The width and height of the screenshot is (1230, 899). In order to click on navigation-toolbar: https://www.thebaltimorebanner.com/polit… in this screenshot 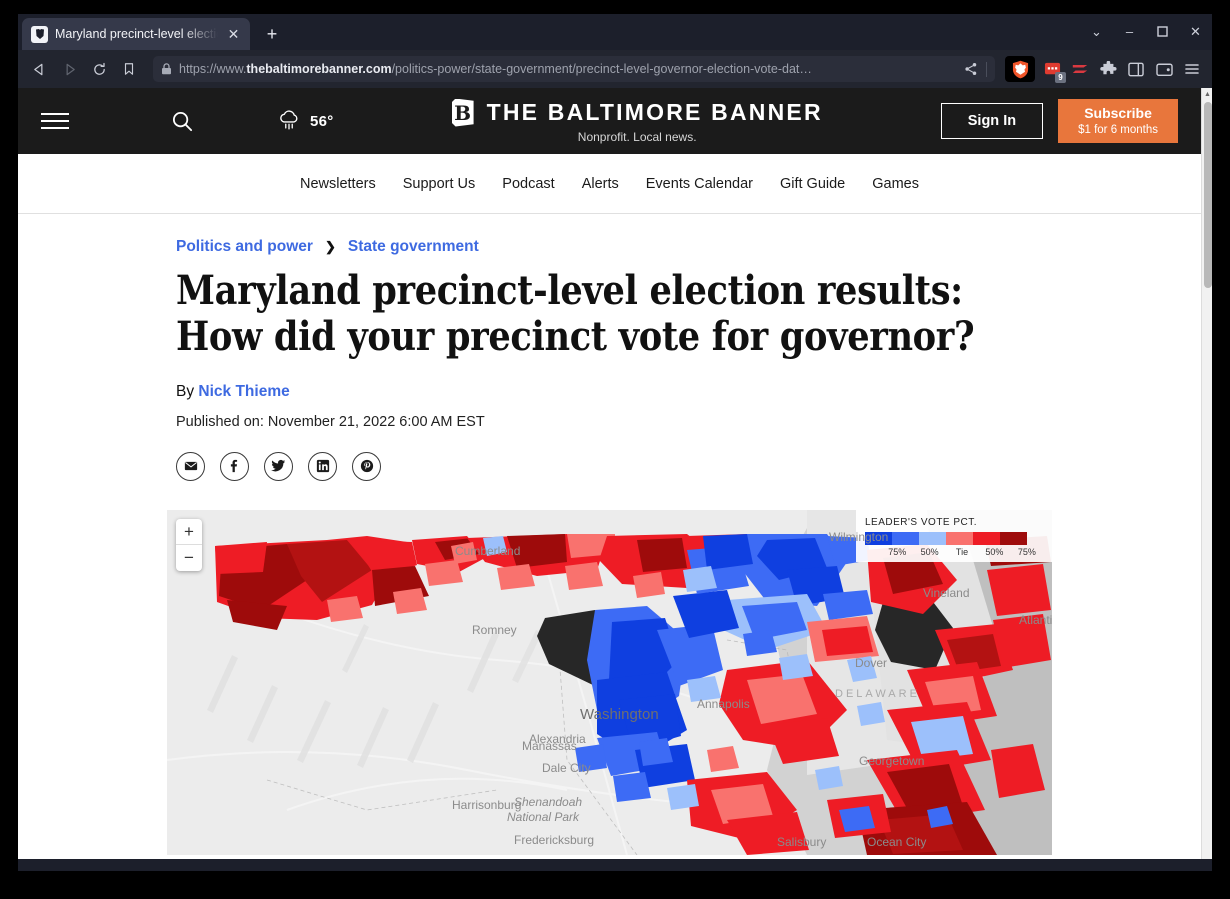, I will do `click(615, 69)`.